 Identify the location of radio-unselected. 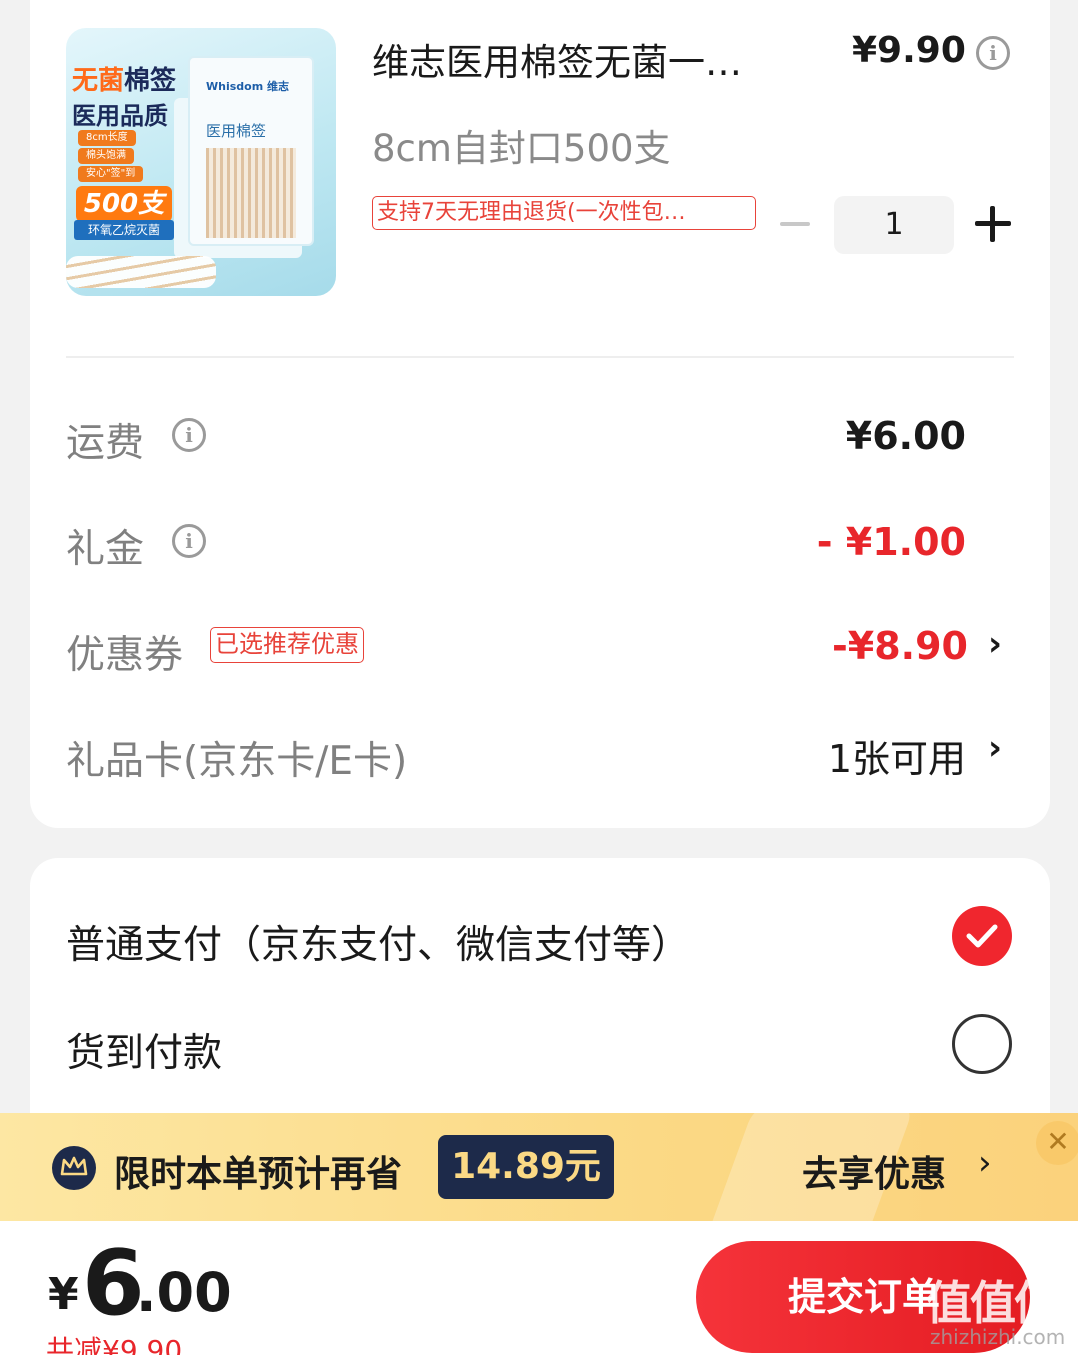
(982, 1044).